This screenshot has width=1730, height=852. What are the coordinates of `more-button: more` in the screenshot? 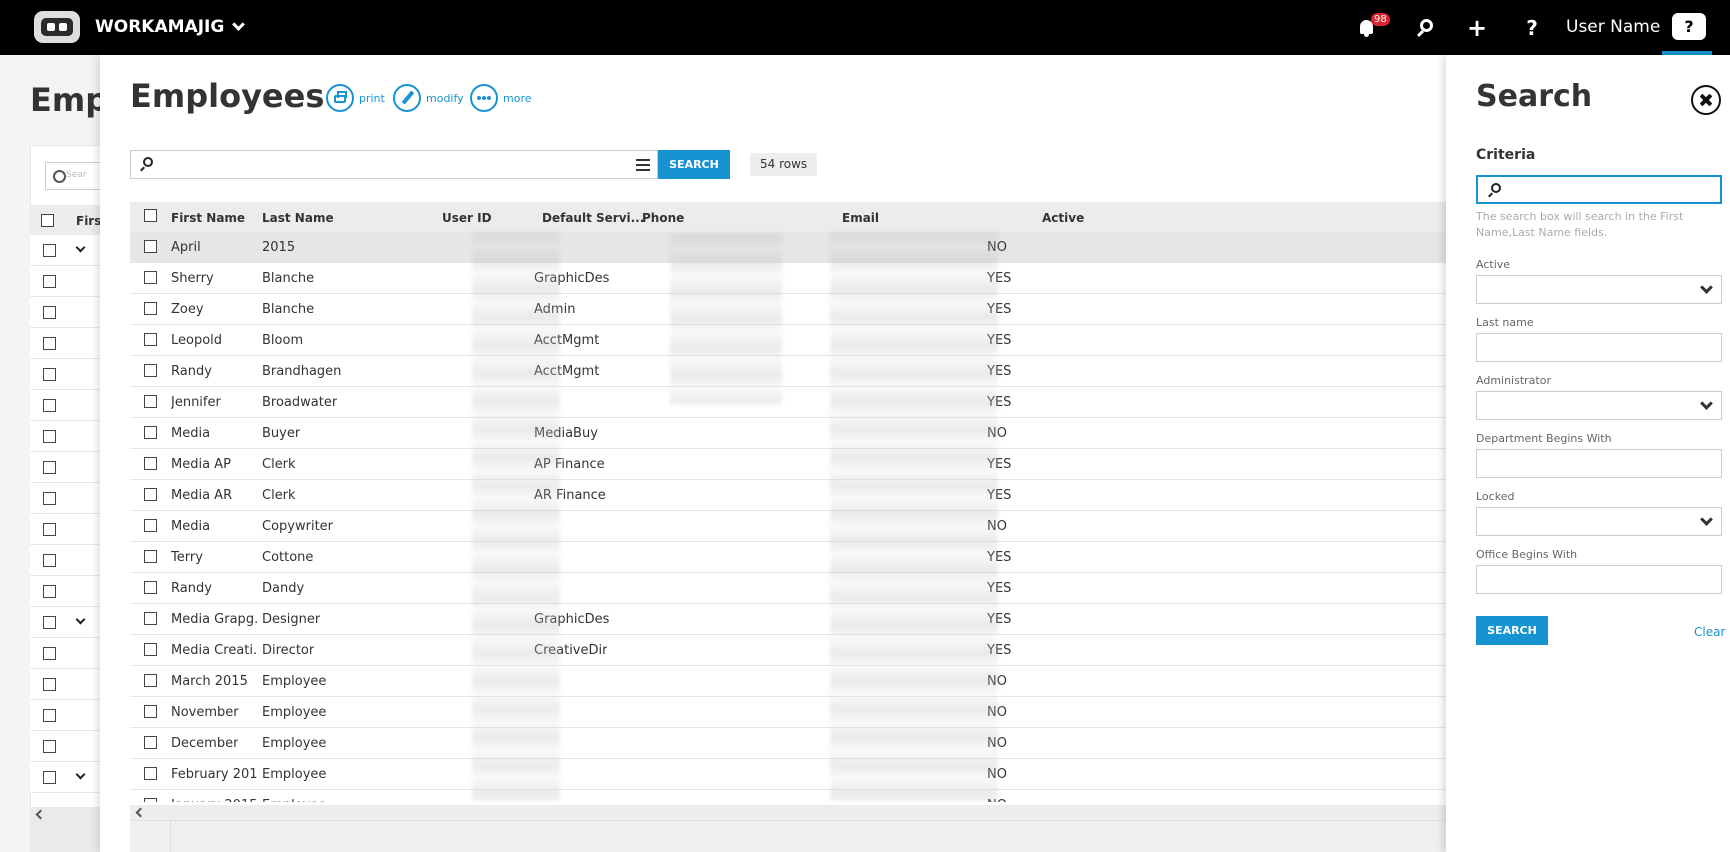 It's located at (501, 98).